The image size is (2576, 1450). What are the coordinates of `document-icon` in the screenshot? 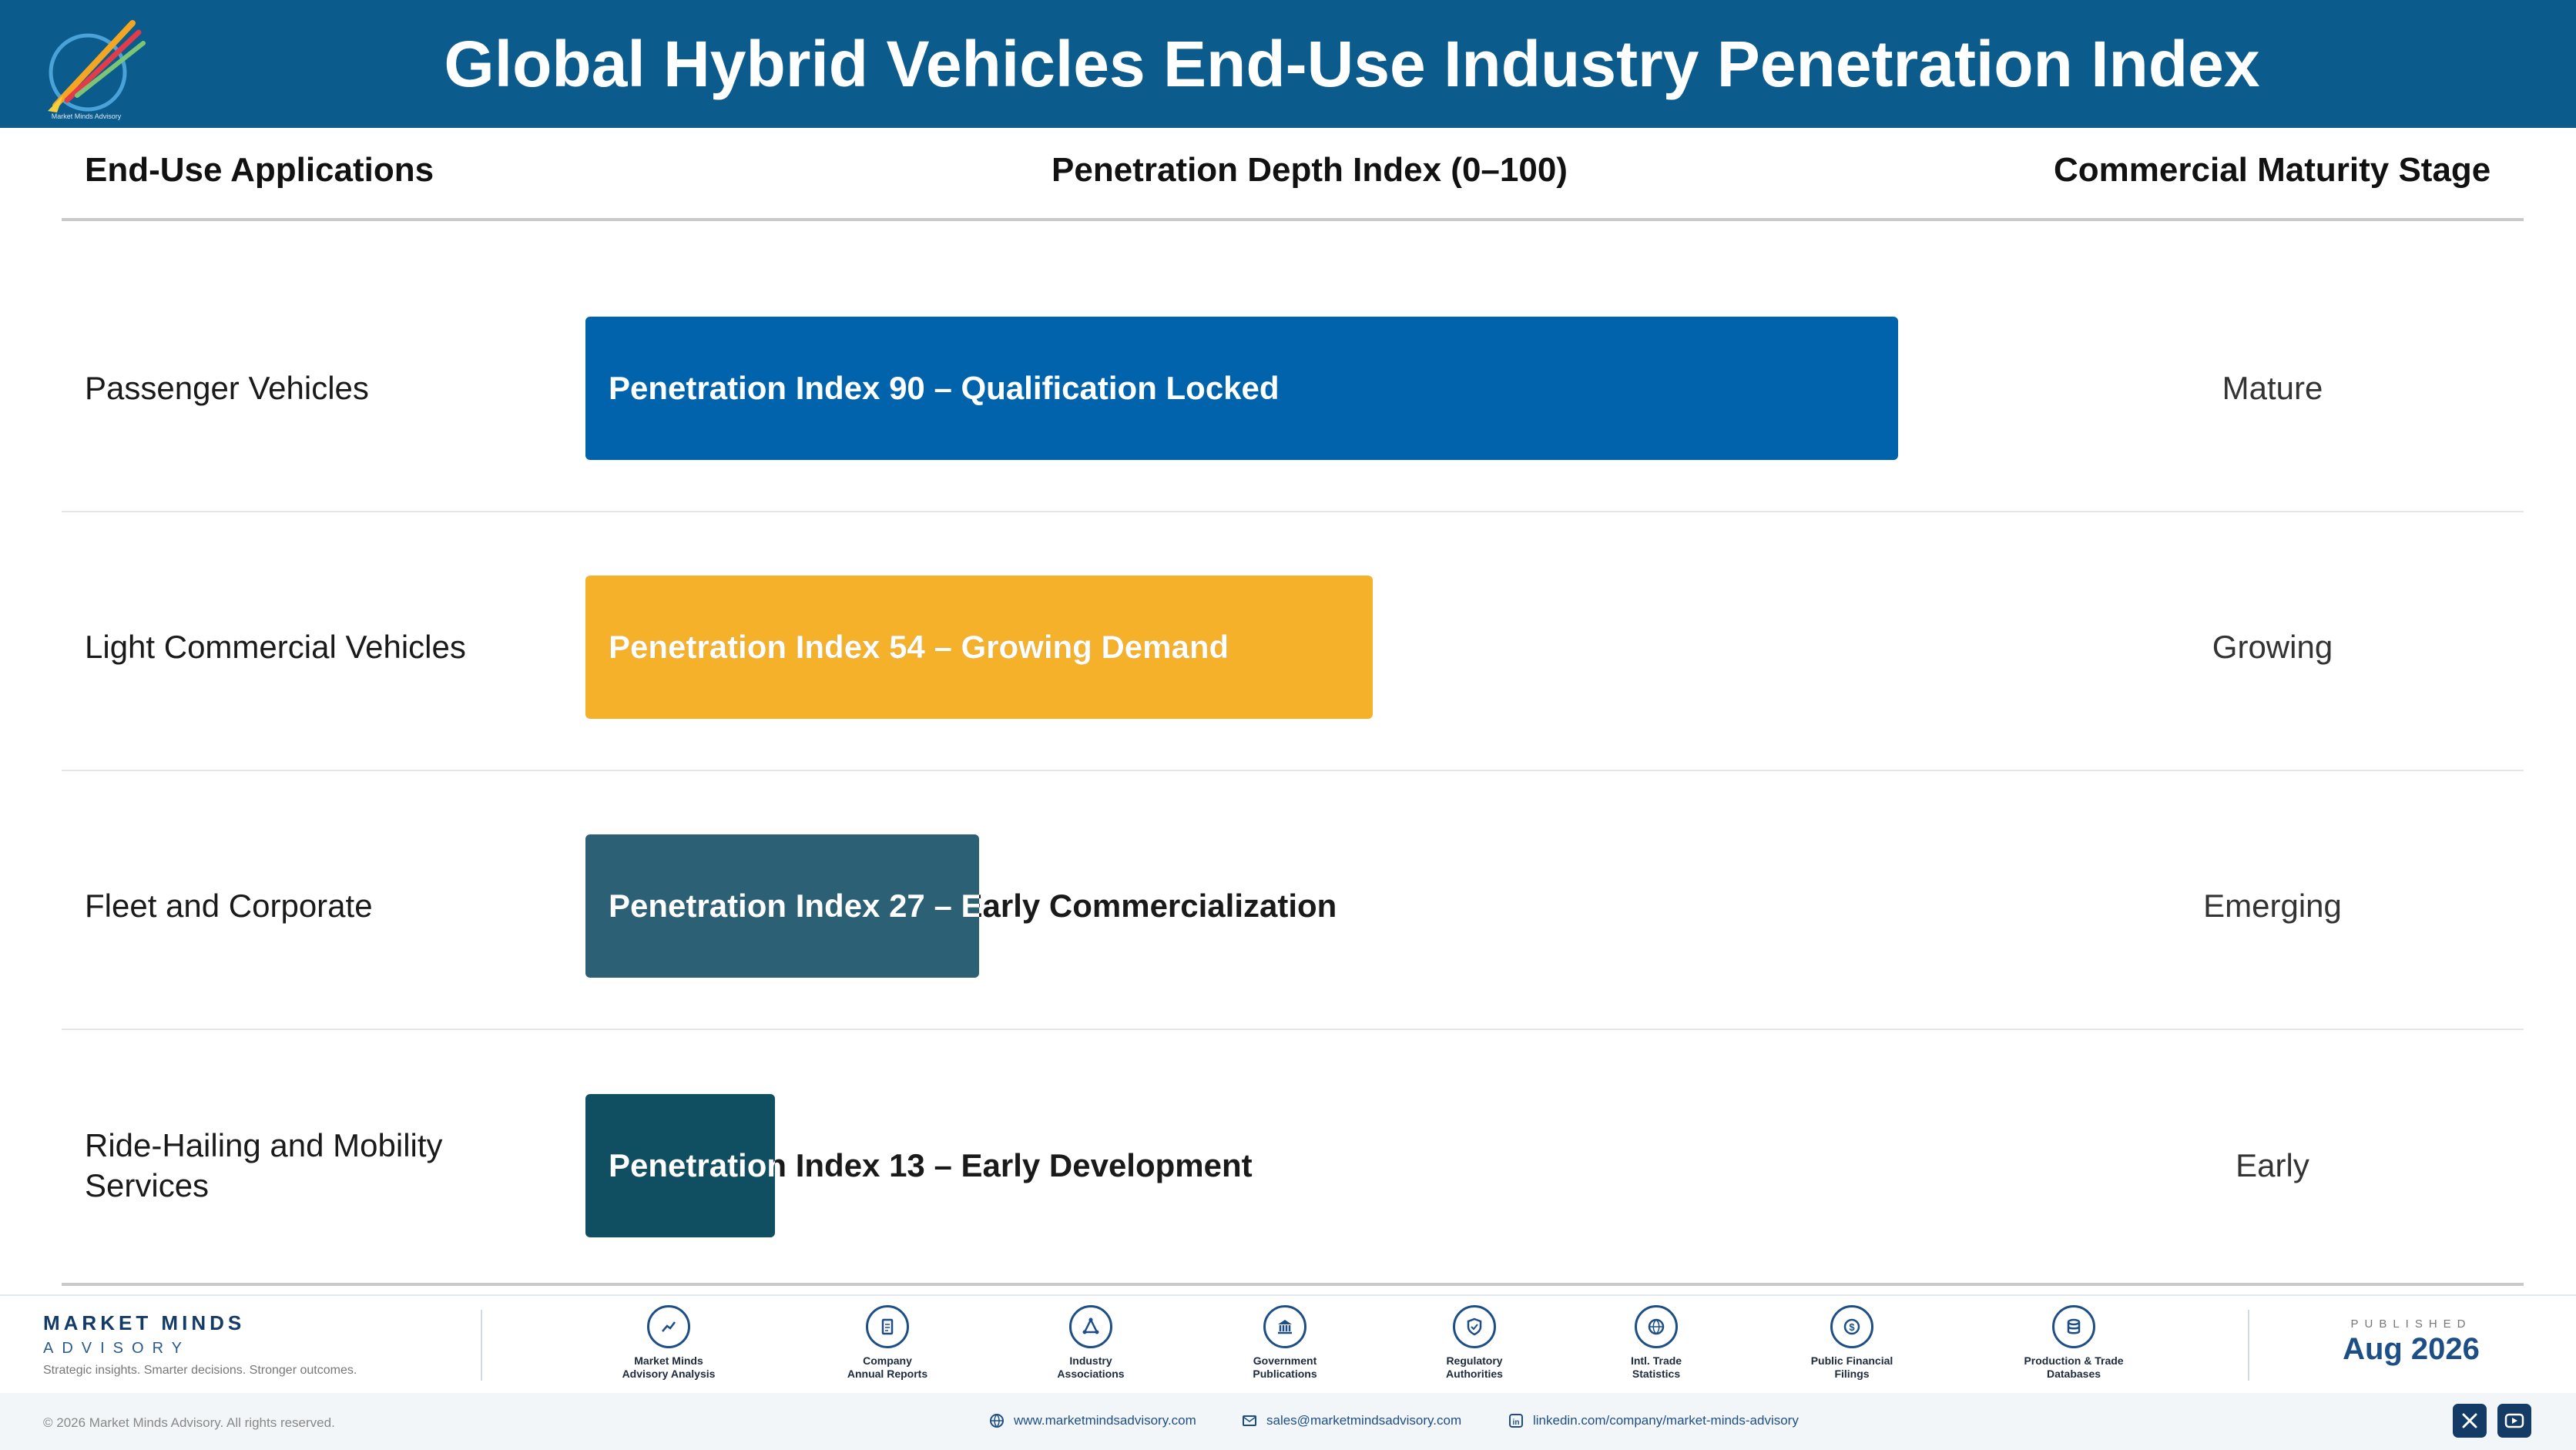 It's located at (887, 1326).